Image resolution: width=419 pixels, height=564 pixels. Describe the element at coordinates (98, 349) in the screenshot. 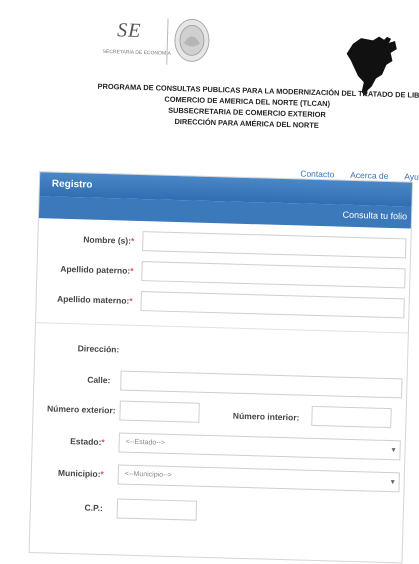

I see `direccion-heading: Dirección:` at that location.